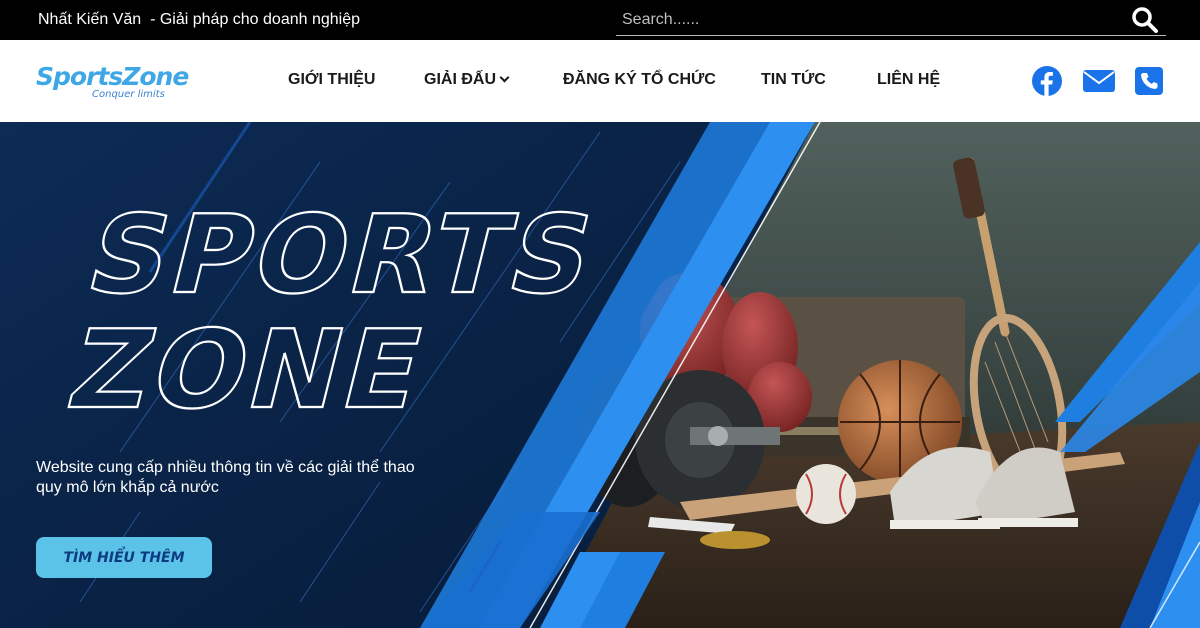 This screenshot has height=628, width=1200. I want to click on logo-wordmark: SportsZone, so click(112, 76).